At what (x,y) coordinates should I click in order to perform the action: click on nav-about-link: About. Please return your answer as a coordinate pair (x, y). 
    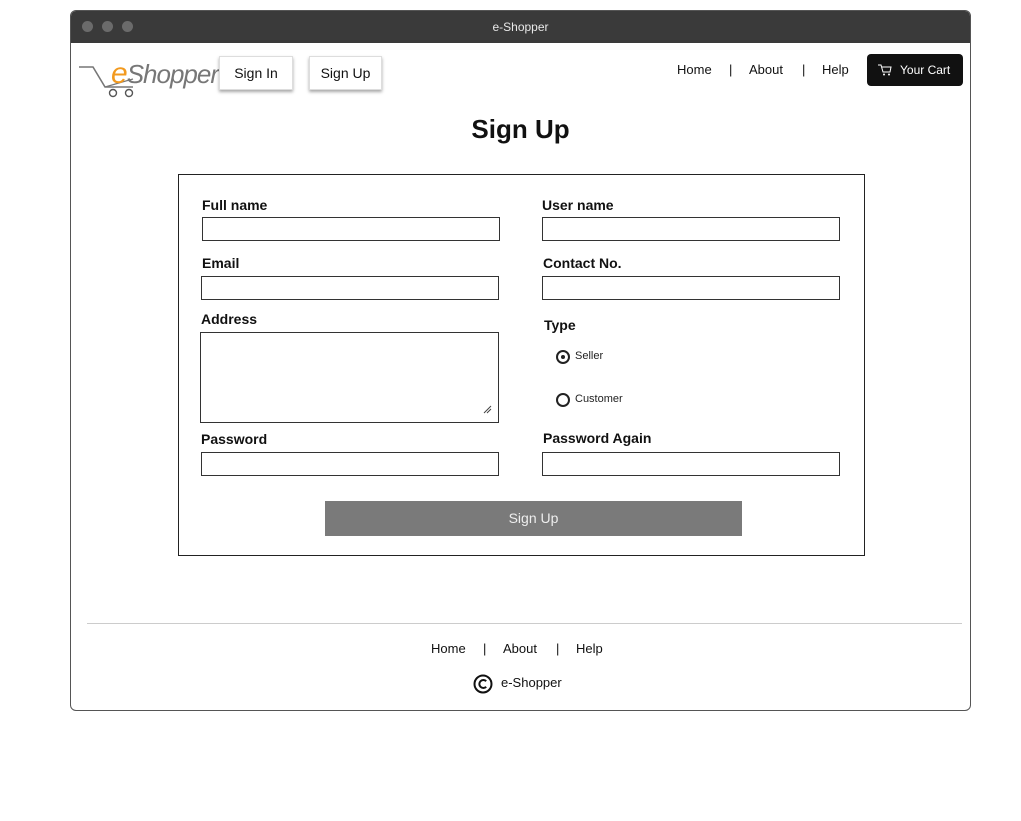
    Looking at the image, I should click on (766, 69).